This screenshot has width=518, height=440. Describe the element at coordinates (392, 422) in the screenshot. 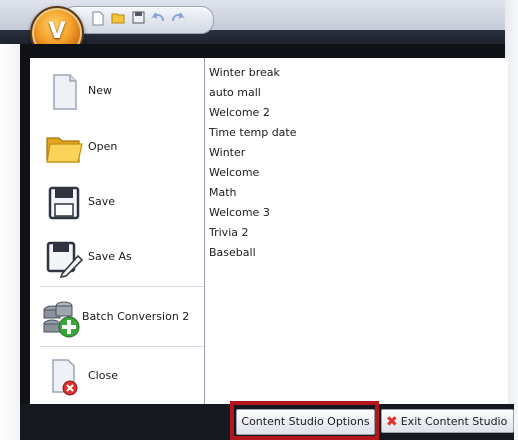

I see `exit-x-icon: ✖` at that location.